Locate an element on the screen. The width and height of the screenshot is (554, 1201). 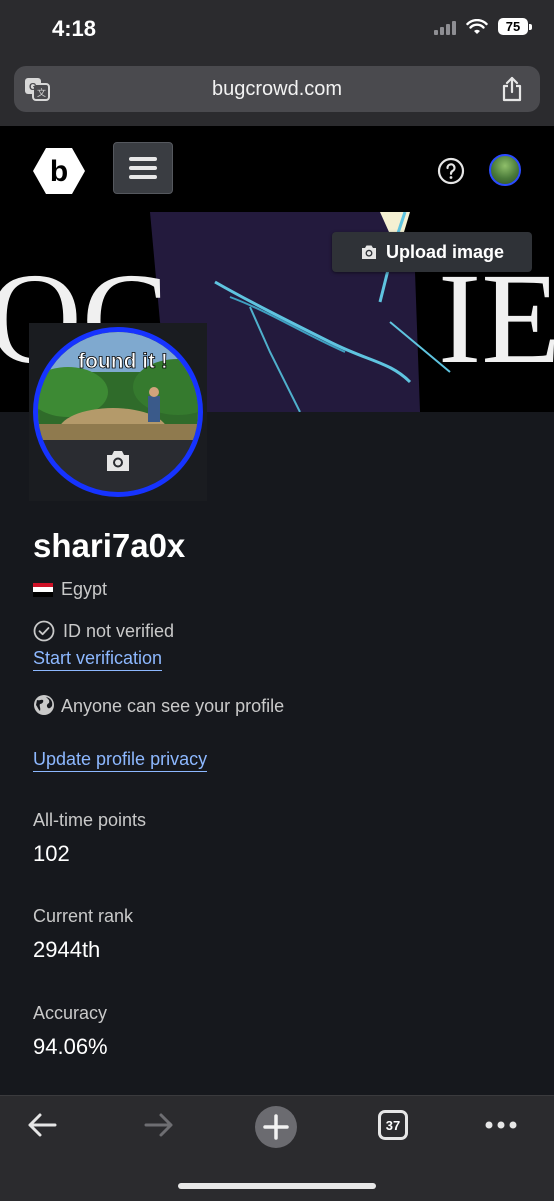
username: shari7a0x is located at coordinates (109, 545).